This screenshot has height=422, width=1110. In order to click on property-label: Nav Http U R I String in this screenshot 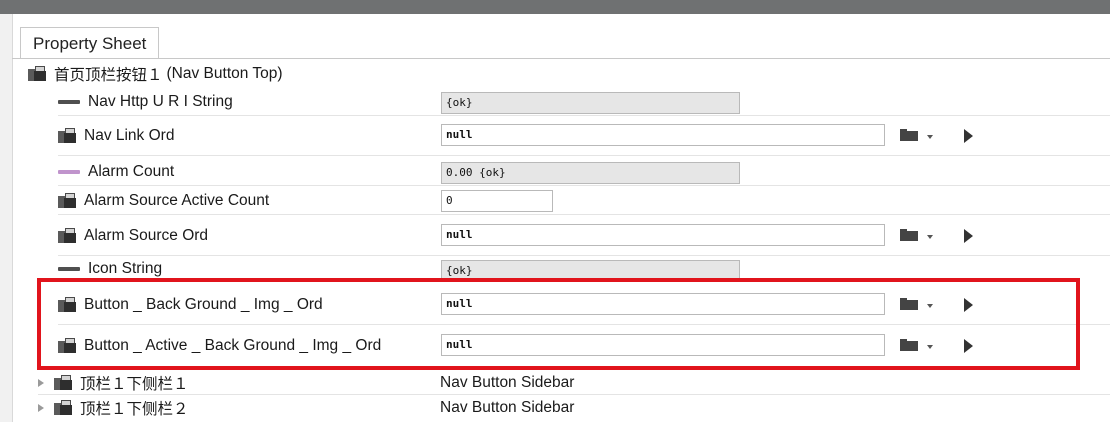, I will do `click(160, 101)`.